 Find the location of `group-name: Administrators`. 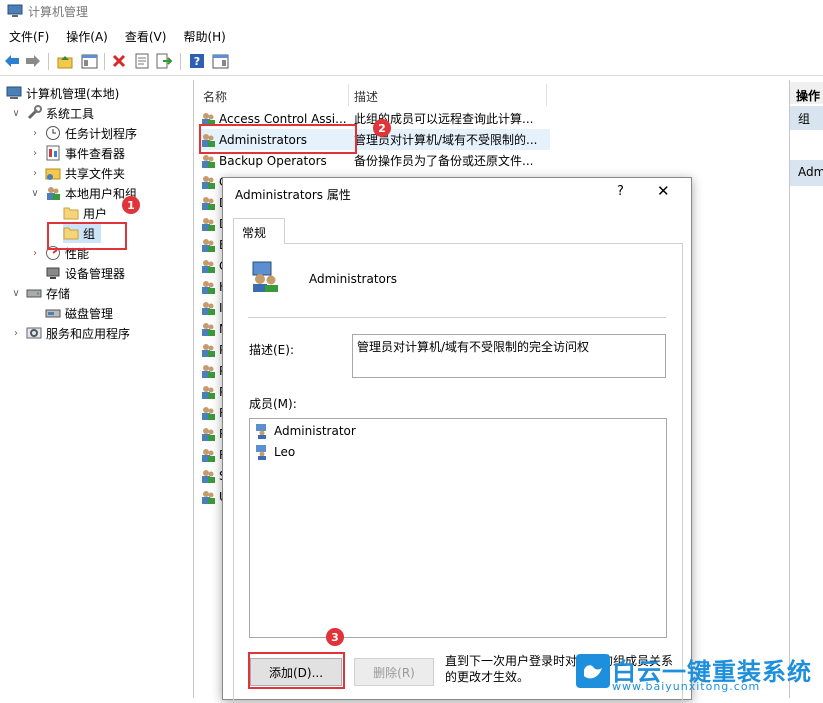

group-name: Administrators is located at coordinates (353, 279).